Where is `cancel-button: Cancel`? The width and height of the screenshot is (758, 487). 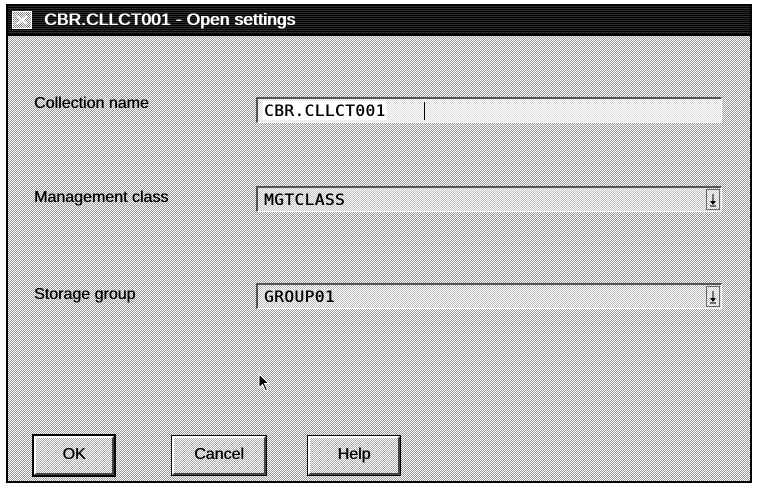
cancel-button: Cancel is located at coordinates (219, 455).